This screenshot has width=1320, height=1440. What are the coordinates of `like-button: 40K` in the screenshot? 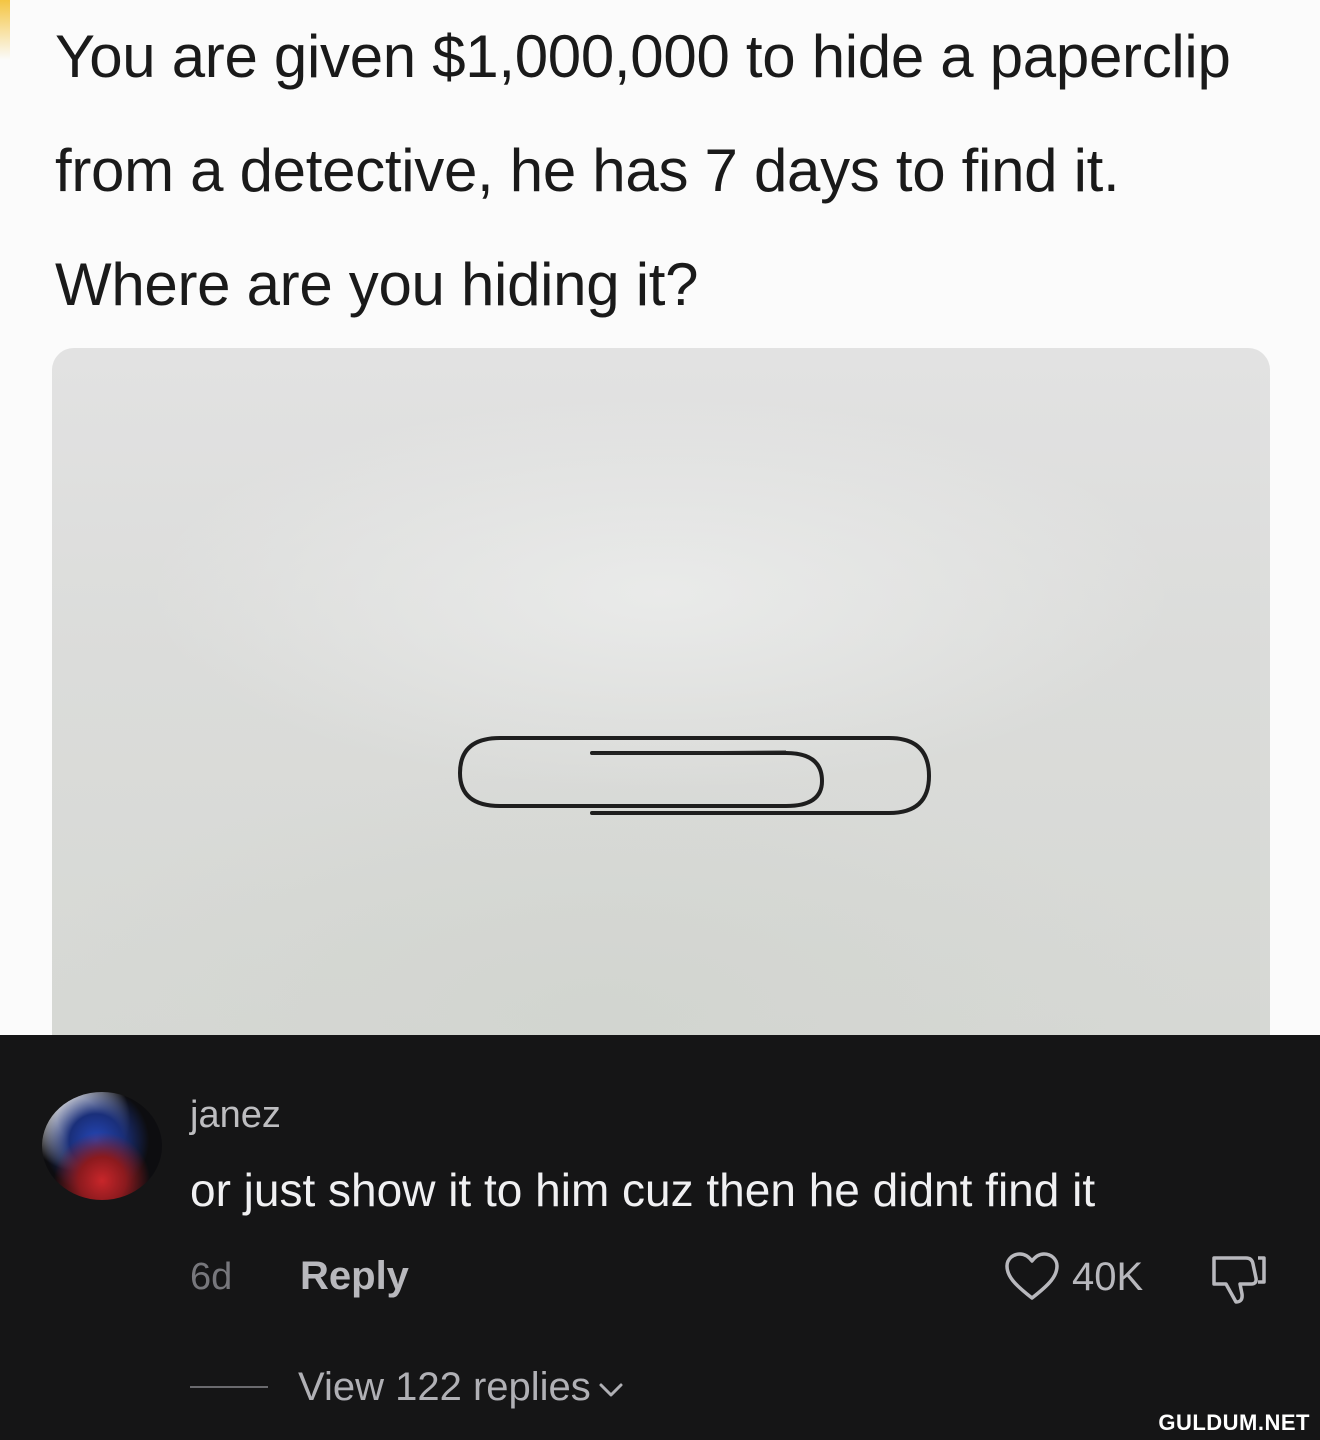 It's located at (1073, 1277).